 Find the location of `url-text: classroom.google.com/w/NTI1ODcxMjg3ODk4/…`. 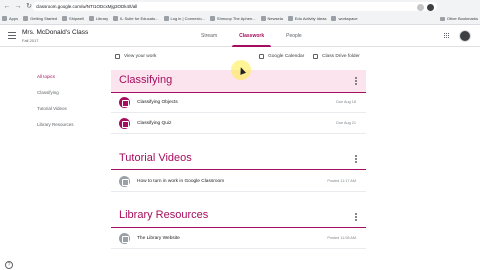

url-text: classroom.google.com/w/NTI1ODcxMjg3ODk4/… is located at coordinates (86, 6).